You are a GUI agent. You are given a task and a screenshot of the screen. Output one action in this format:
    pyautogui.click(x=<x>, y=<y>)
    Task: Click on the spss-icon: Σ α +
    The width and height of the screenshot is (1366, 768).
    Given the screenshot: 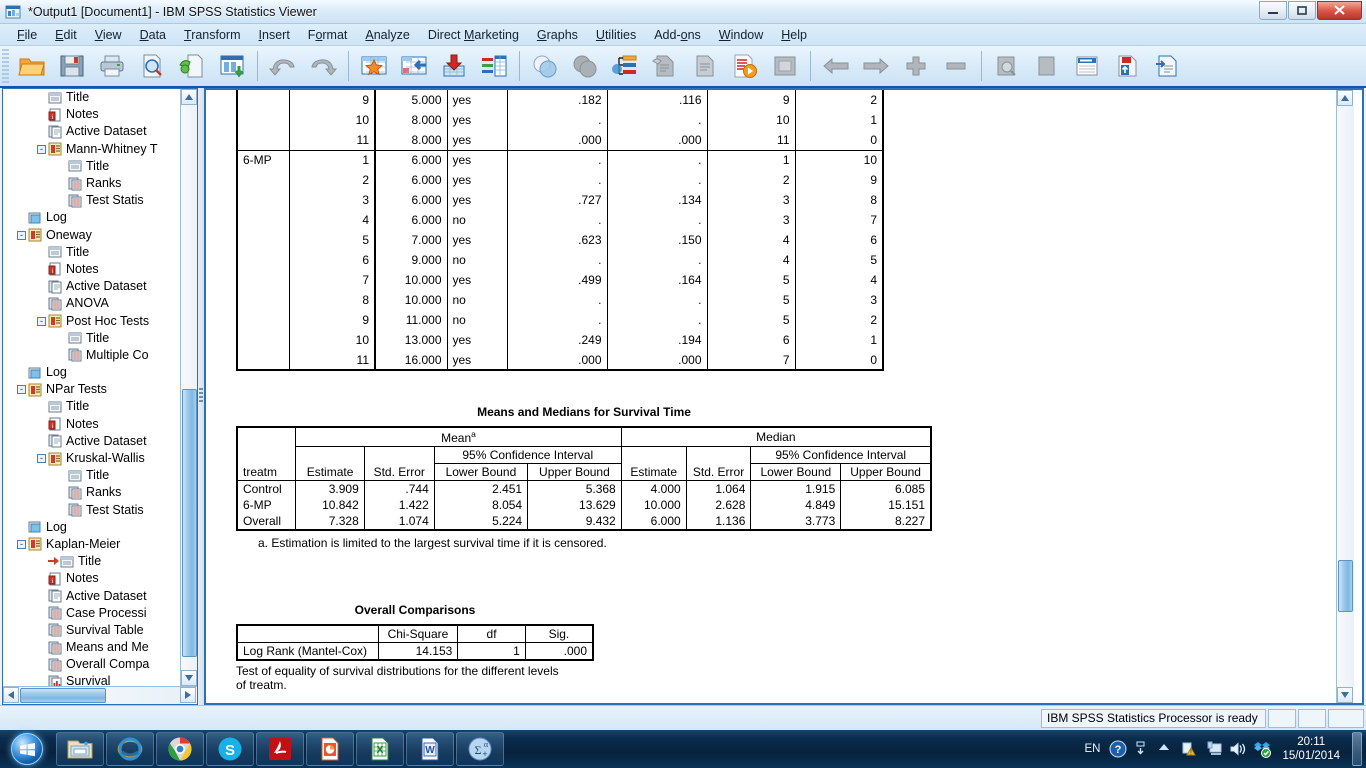 What is the action you would take?
    pyautogui.click(x=480, y=749)
    